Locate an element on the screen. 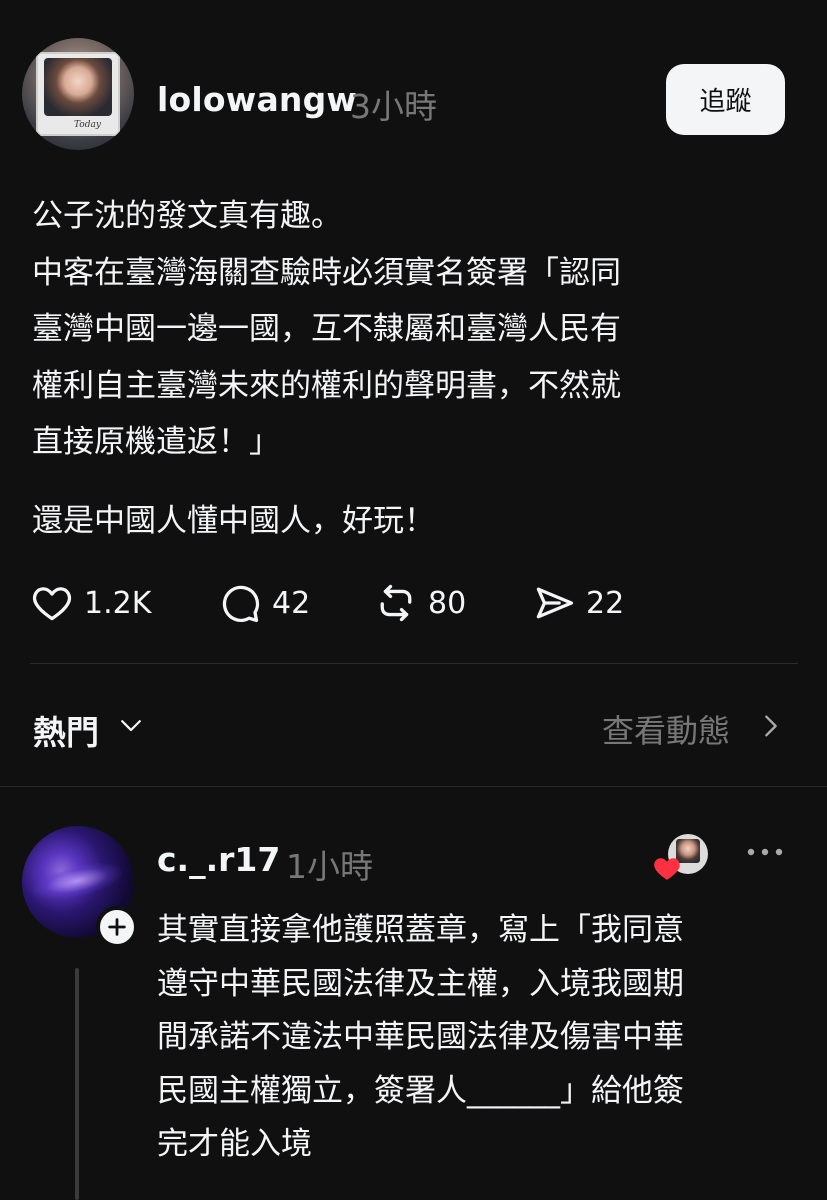 This screenshot has width=827, height=1200. chevron-right-icon is located at coordinates (771, 726).